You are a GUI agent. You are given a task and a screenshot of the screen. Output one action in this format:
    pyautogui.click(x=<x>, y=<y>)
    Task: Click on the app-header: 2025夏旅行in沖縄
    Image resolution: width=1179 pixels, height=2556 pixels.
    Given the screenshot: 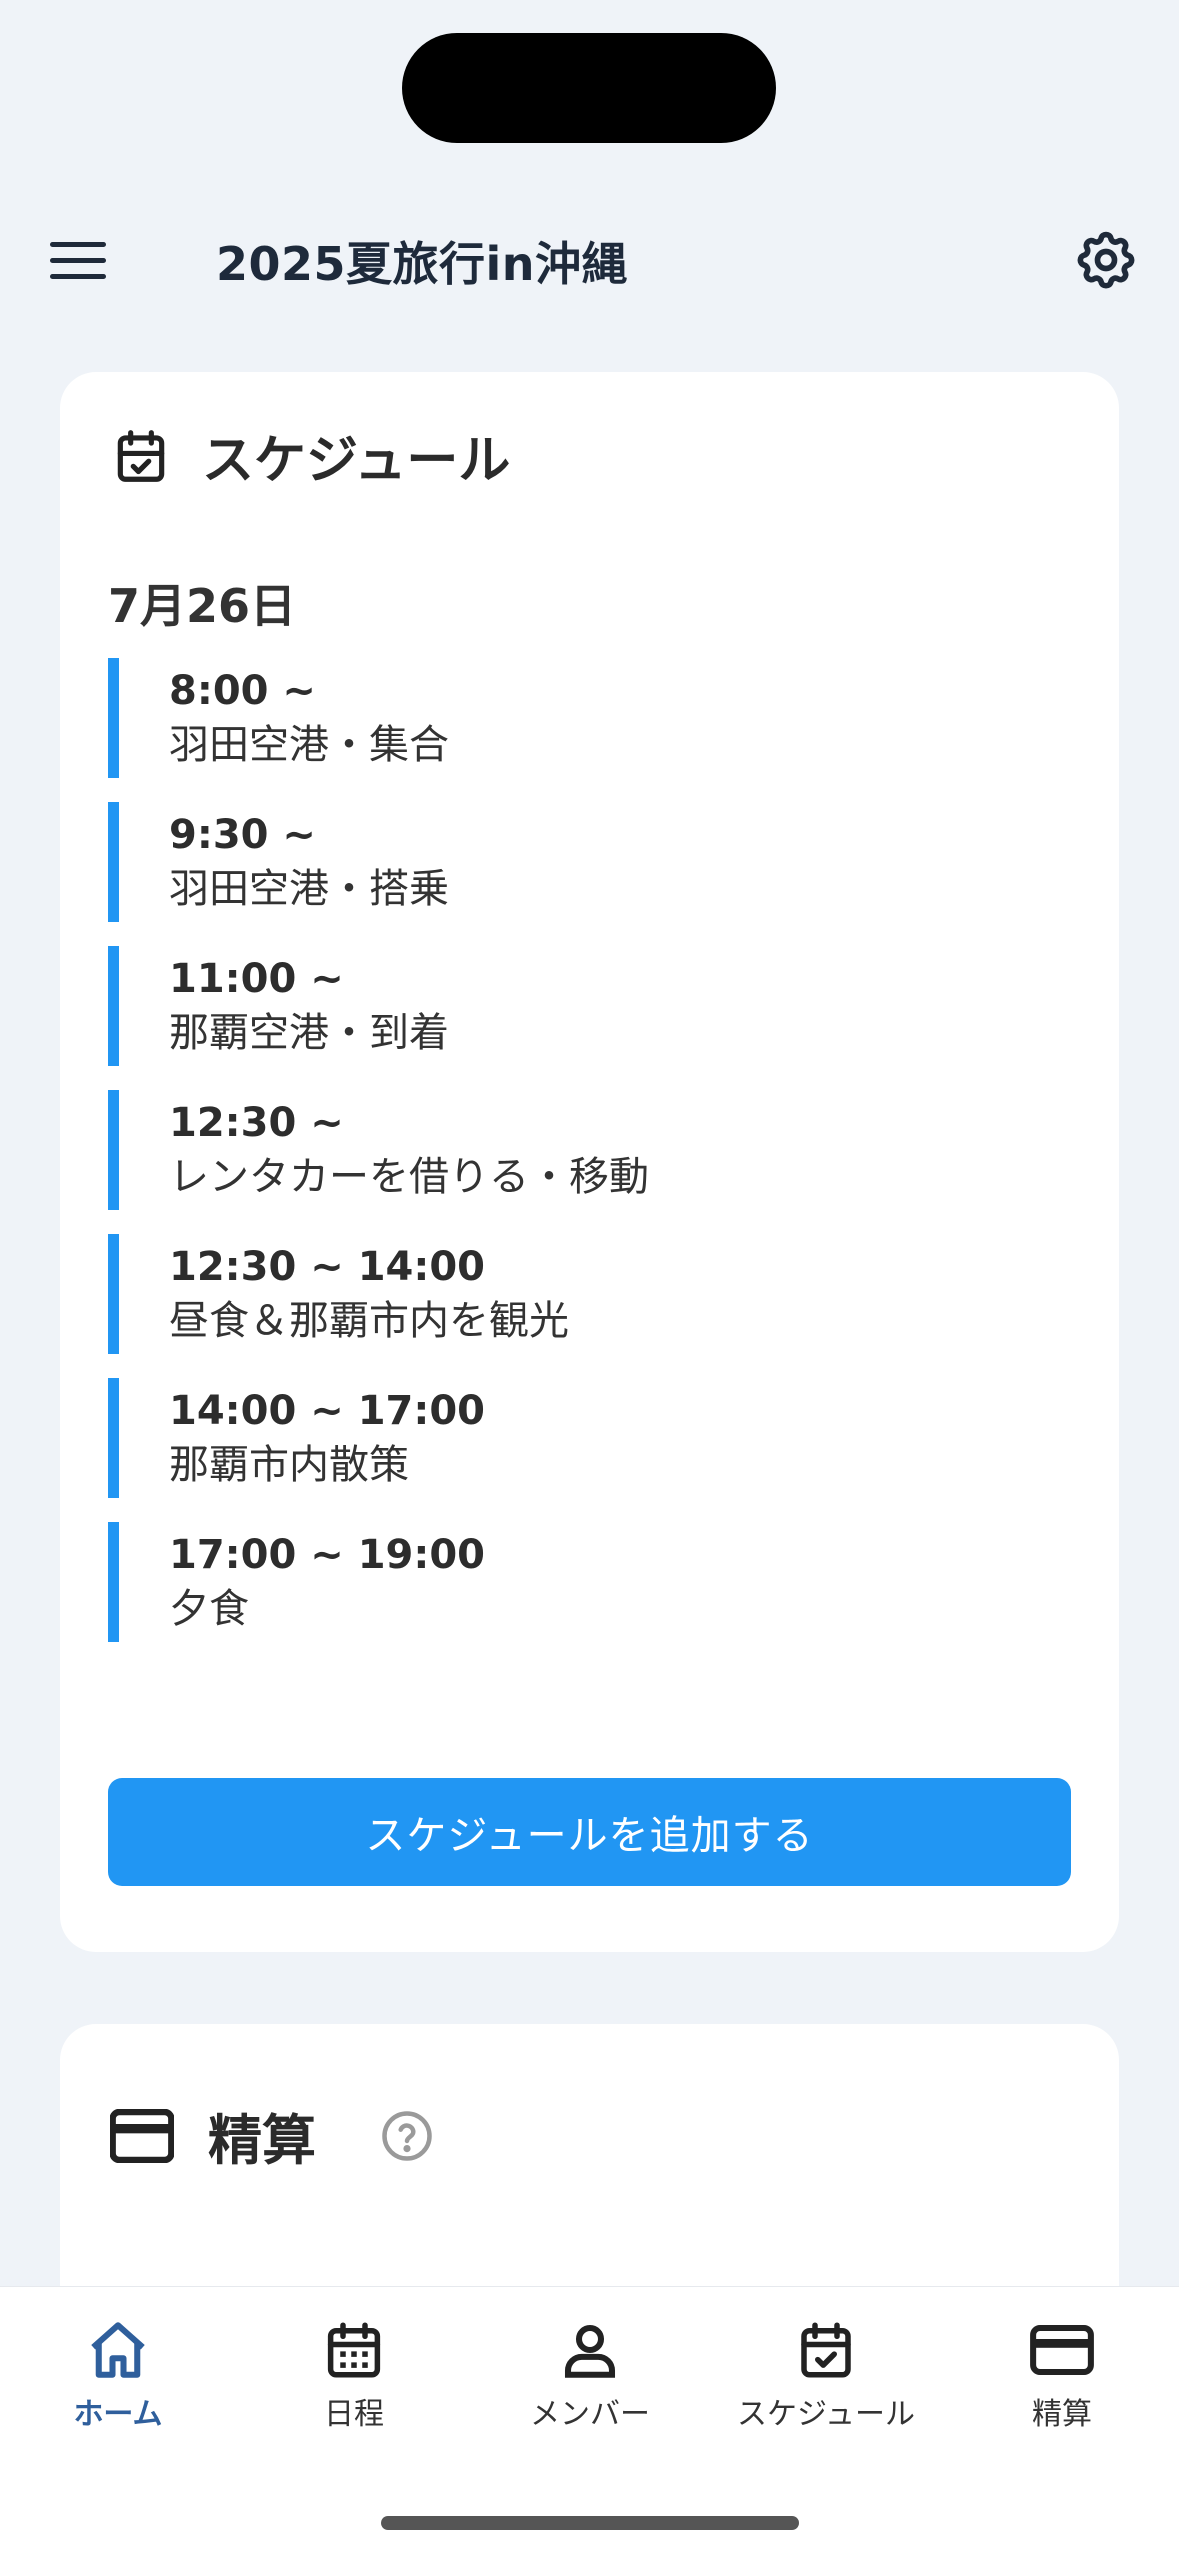 What is the action you would take?
    pyautogui.click(x=589, y=260)
    